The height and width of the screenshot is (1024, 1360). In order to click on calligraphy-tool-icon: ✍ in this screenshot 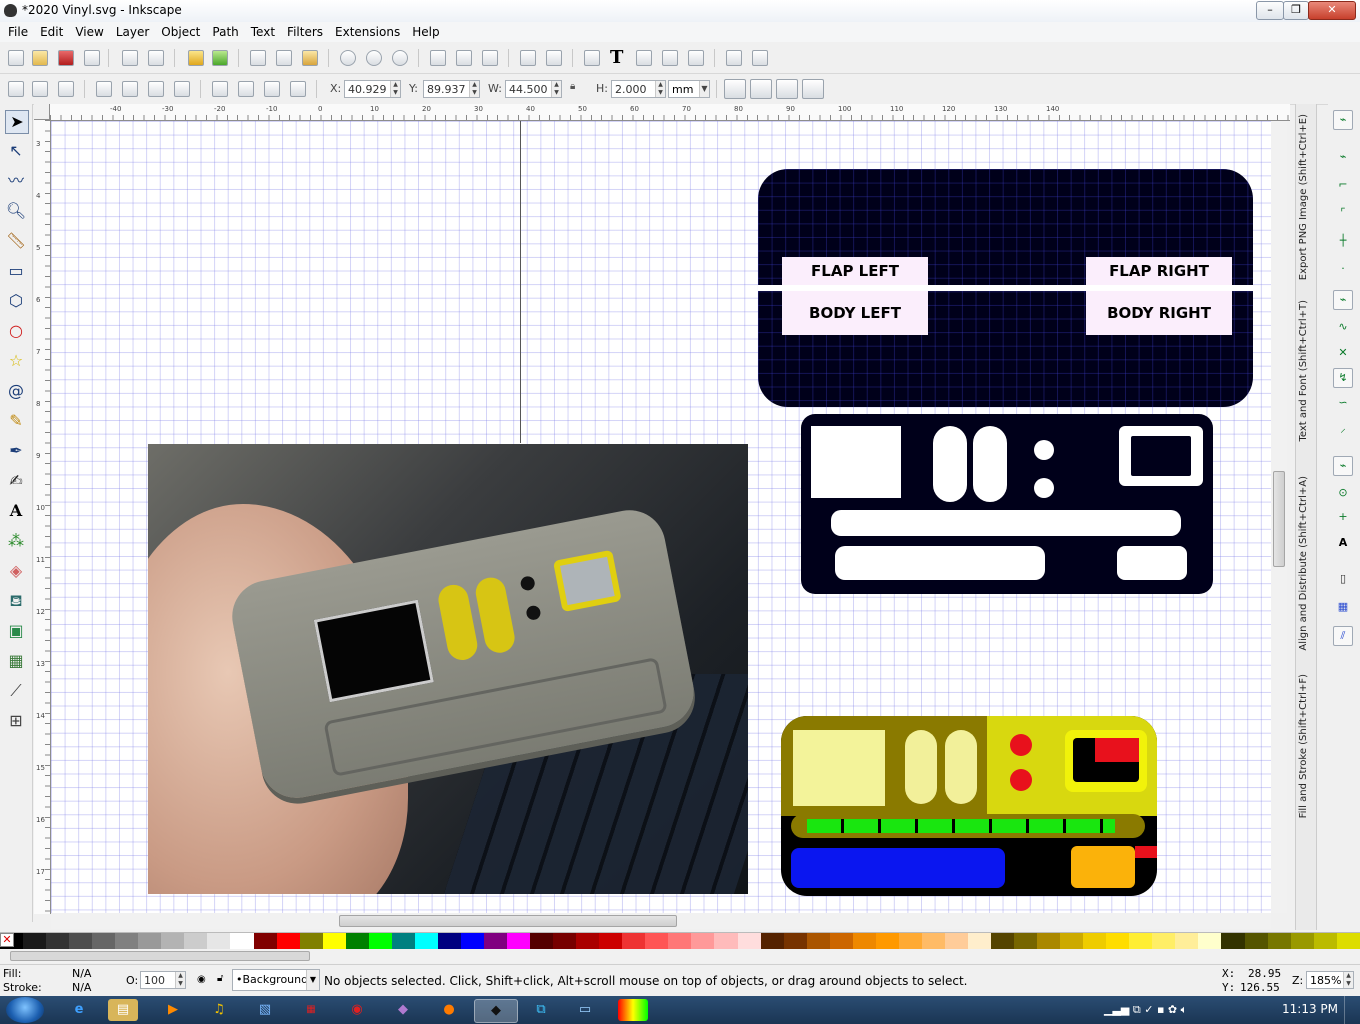, I will do `click(16, 481)`.